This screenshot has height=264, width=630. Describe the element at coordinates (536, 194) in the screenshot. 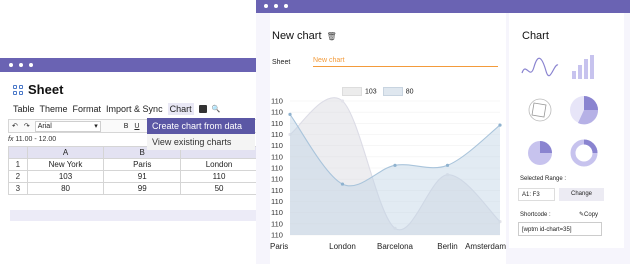

I see `range-input: A1: F3` at that location.